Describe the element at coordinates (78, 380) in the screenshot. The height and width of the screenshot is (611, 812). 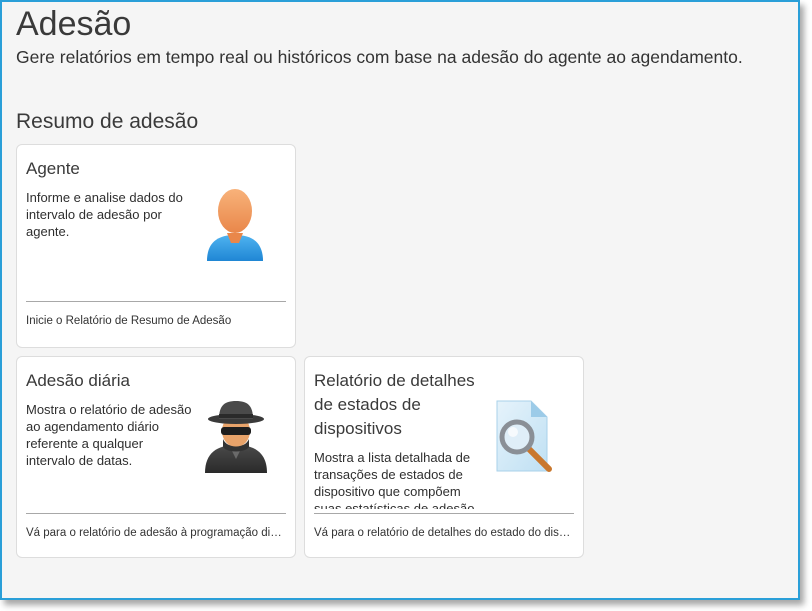
I see `card-title: Adesão diária` at that location.